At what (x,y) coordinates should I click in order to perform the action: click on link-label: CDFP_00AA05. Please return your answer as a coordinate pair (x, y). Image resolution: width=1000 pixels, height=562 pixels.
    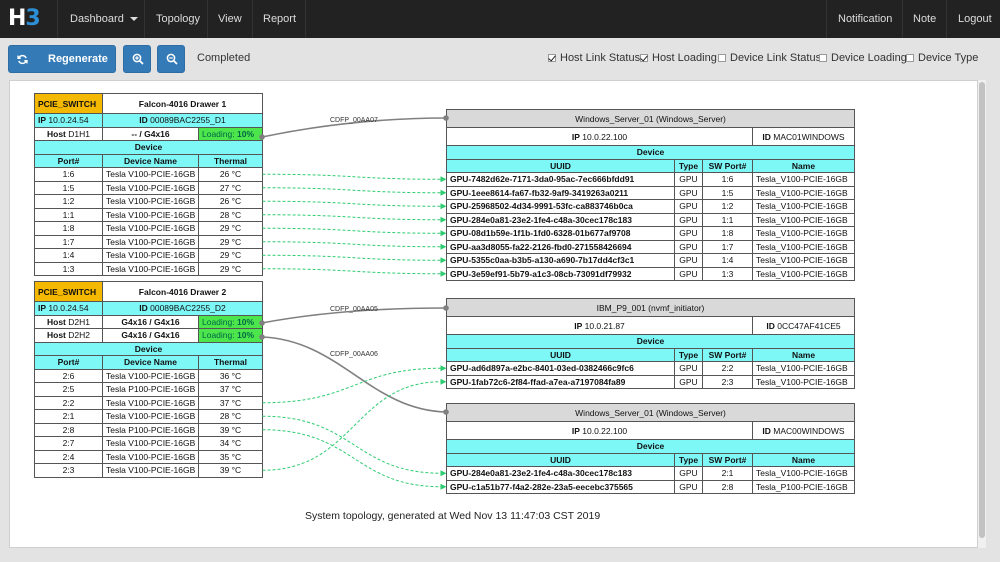
    Looking at the image, I should click on (354, 309).